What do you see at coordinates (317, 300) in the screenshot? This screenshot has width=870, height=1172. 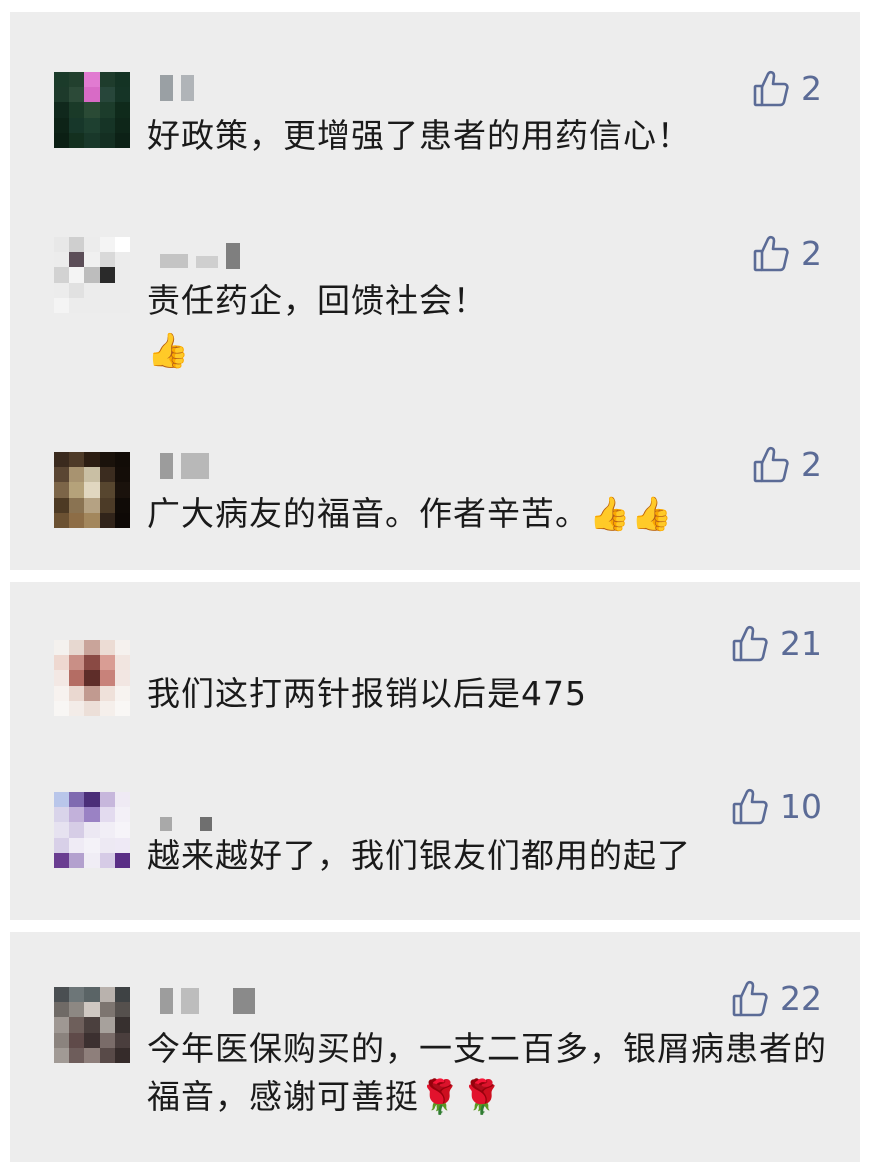 I see `comment-text: 责任药企，回馈社会！` at bounding box center [317, 300].